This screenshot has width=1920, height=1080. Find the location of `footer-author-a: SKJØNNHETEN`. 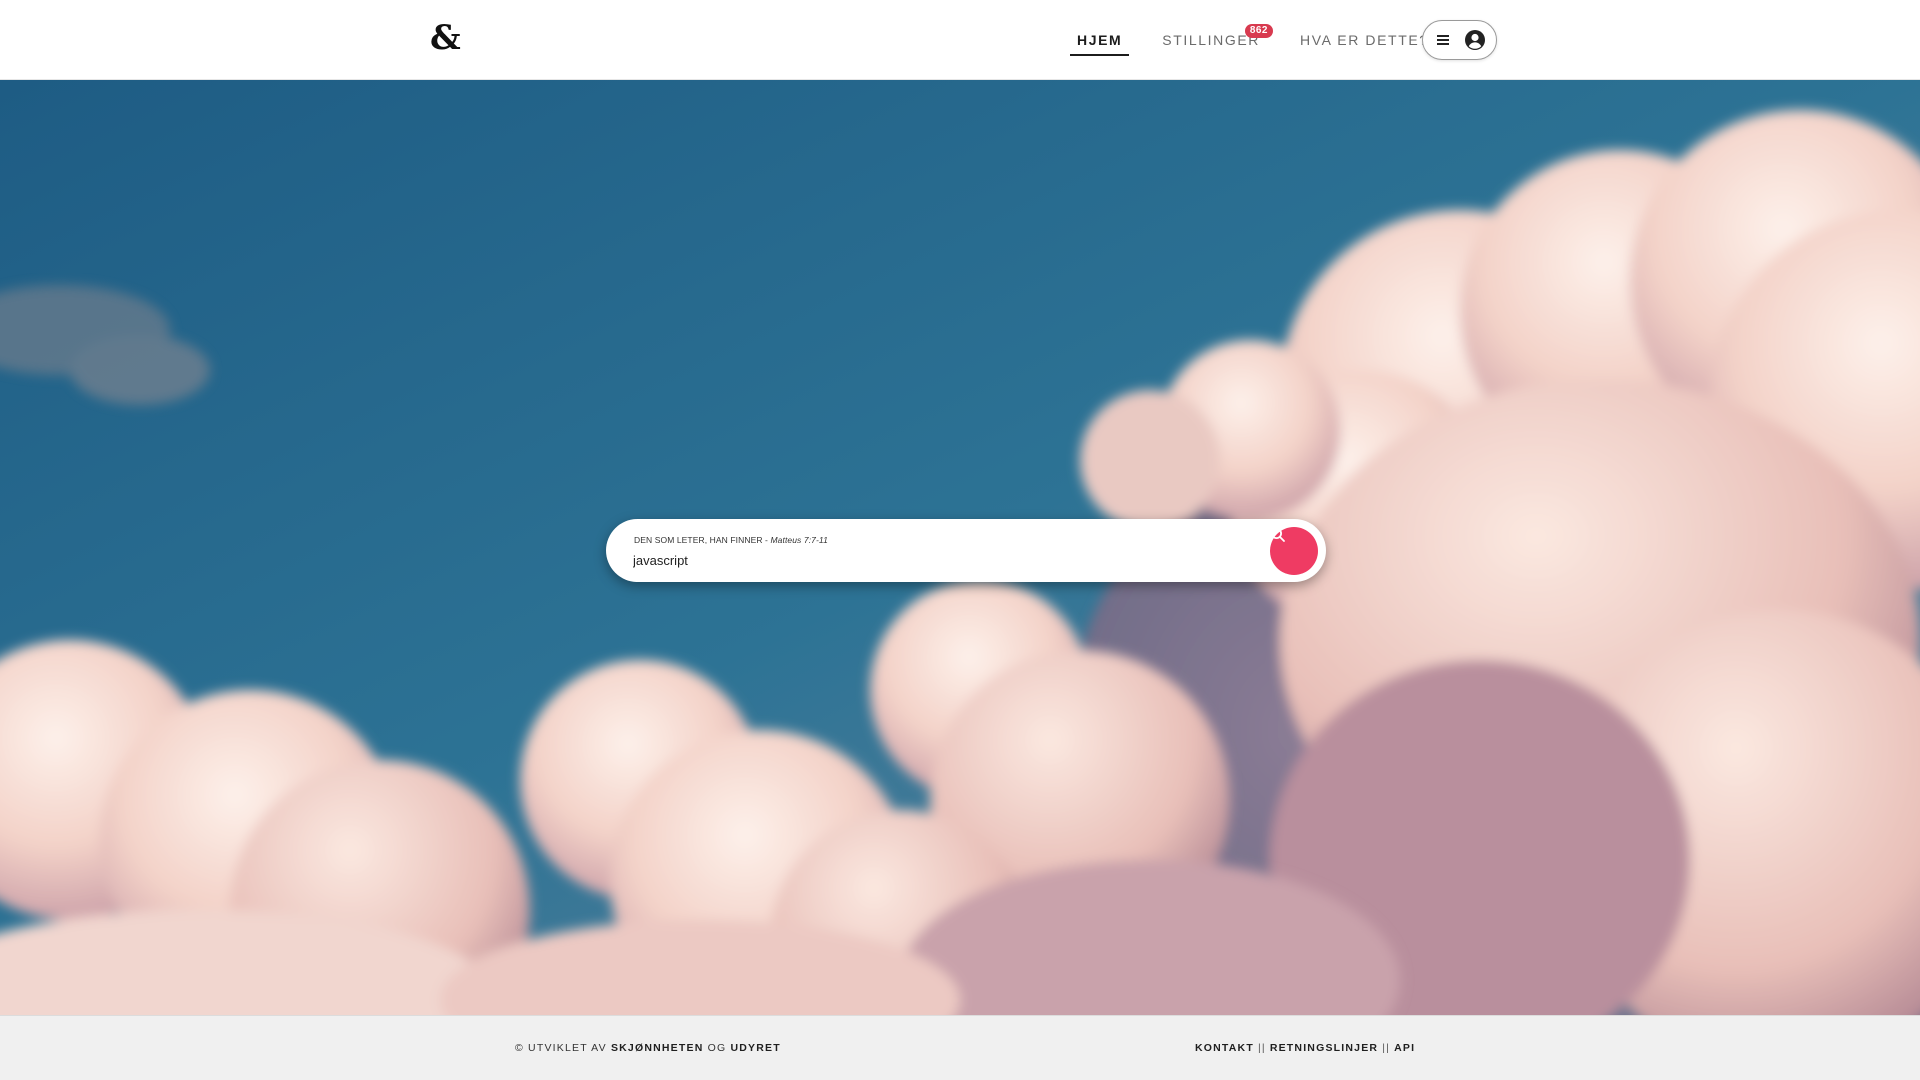

footer-author-a: SKJØNNHETEN is located at coordinates (657, 1048).